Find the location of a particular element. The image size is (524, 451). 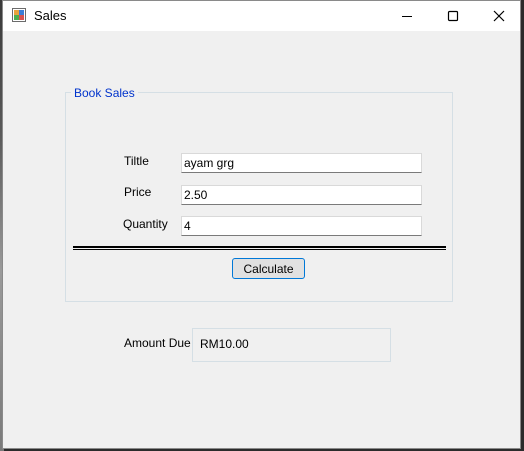

minimize-icon is located at coordinates (407, 16).